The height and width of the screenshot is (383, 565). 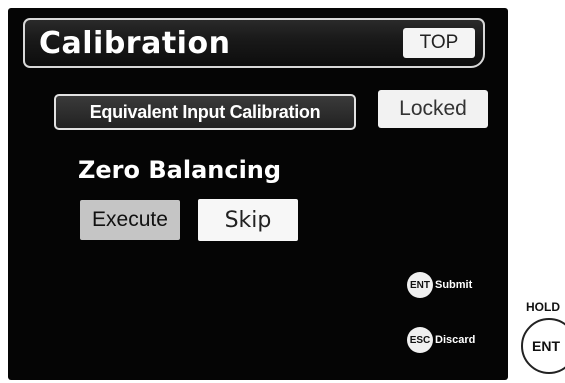 I want to click on submit-label: Submit, so click(x=454, y=285).